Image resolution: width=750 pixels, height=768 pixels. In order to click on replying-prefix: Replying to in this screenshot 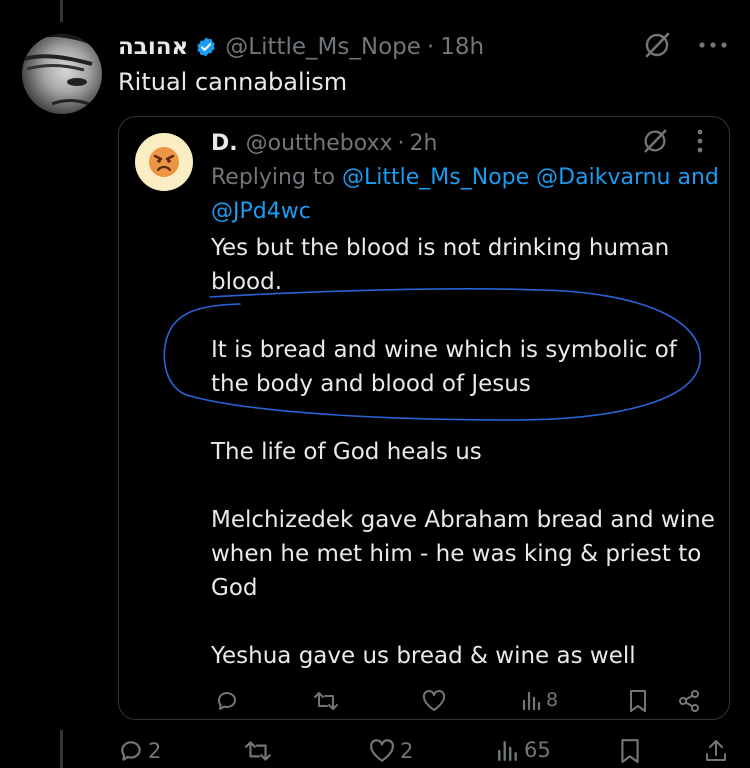, I will do `click(273, 177)`.